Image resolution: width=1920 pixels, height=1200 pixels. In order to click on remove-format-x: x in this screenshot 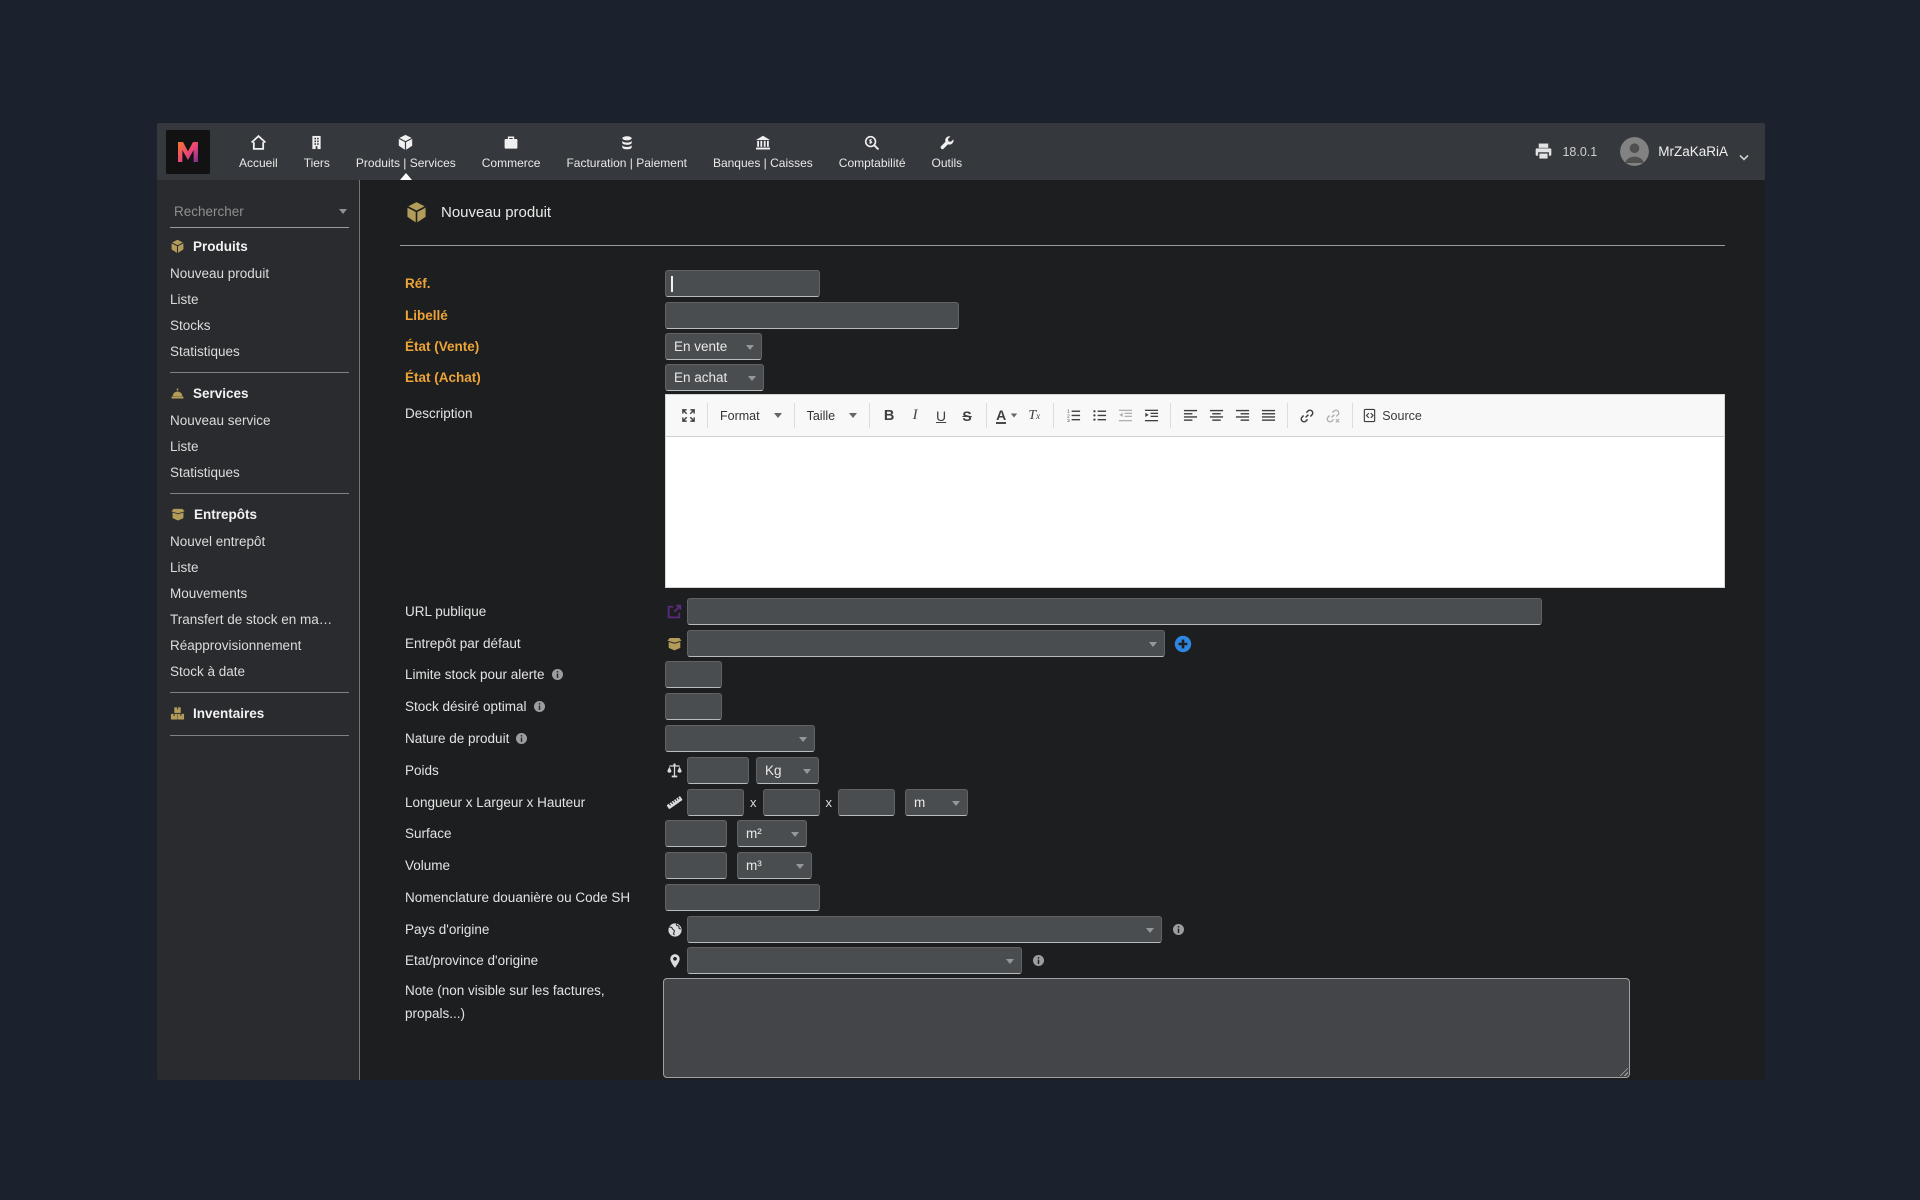, I will do `click(1038, 415)`.